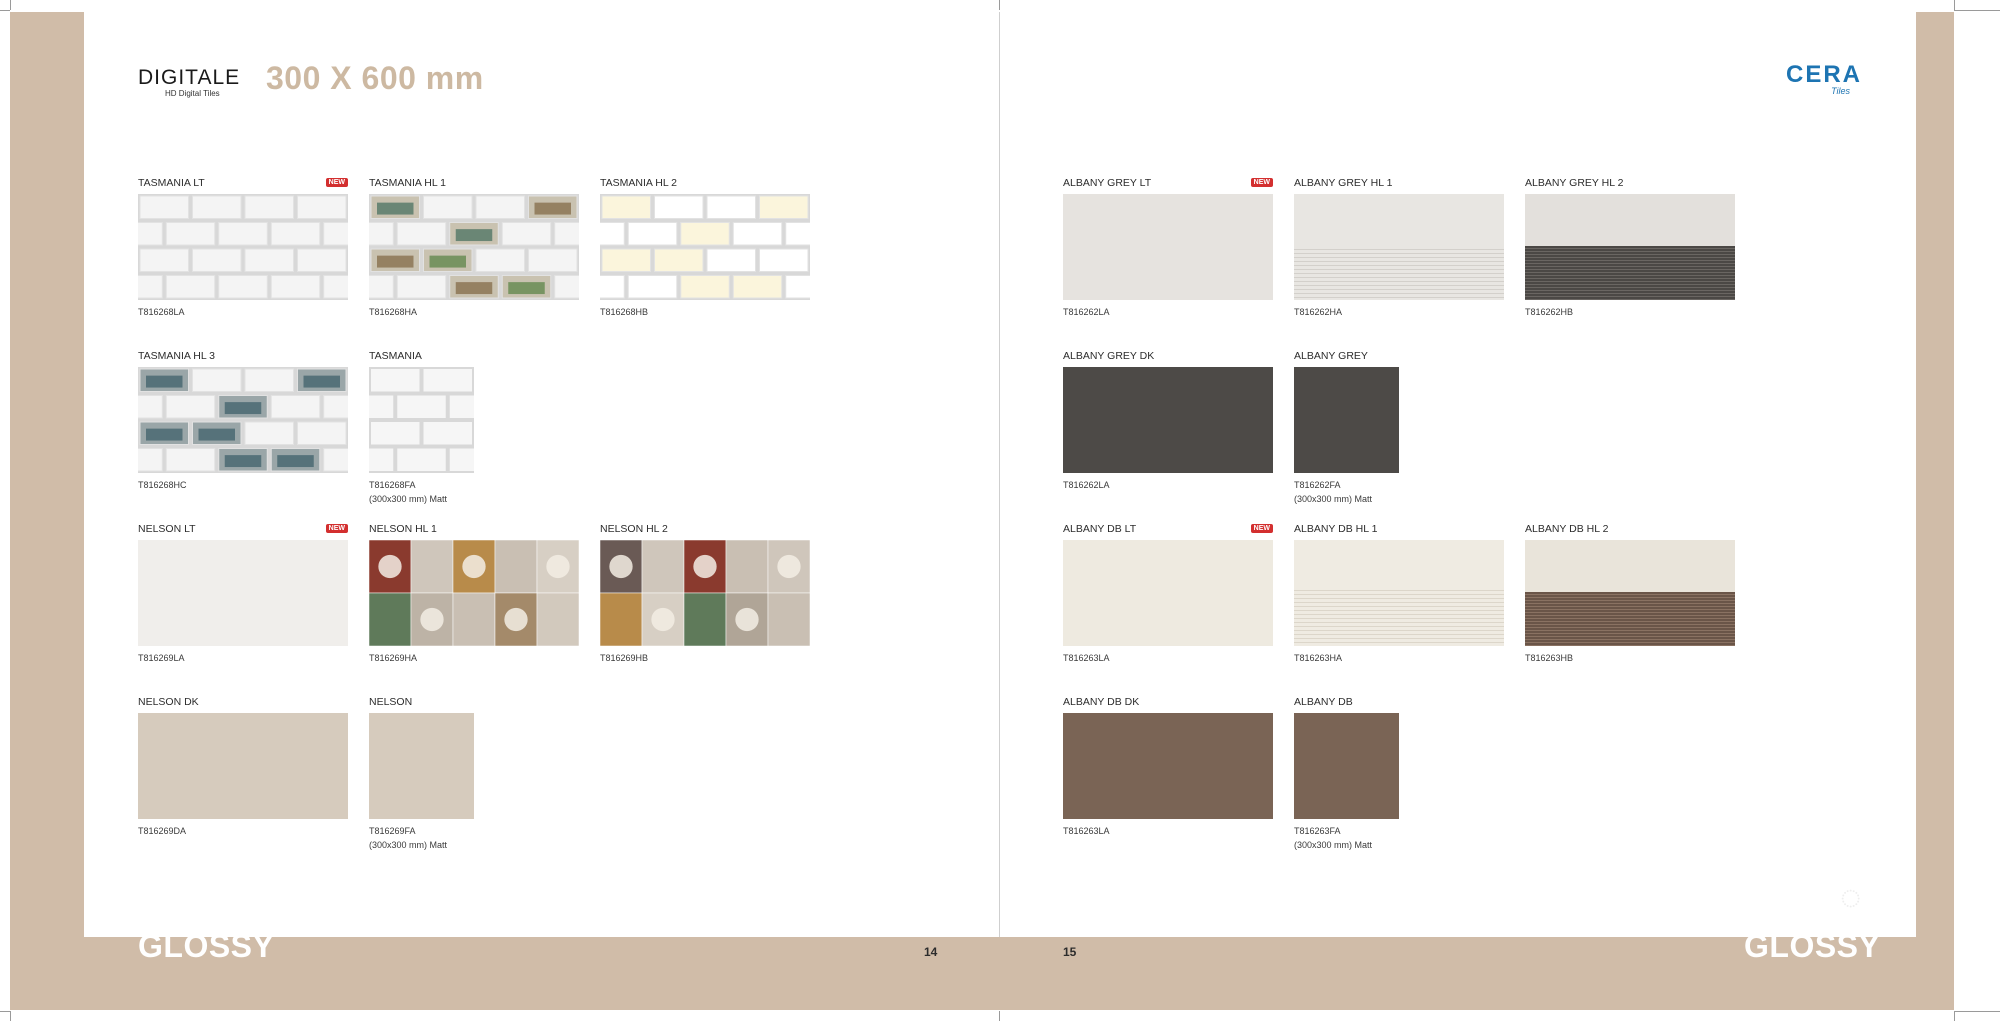  I want to click on tile-code: T816262HB, so click(1549, 312).